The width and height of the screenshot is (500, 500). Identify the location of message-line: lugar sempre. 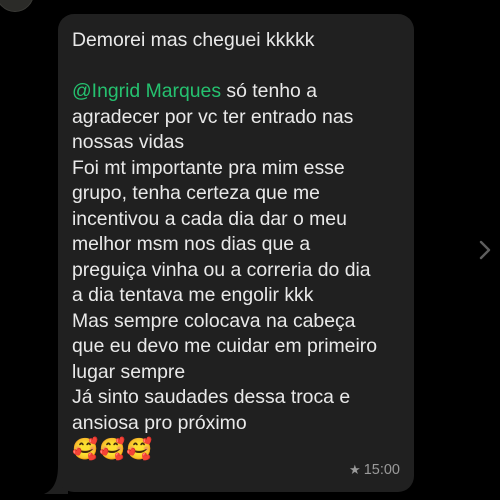
(129, 371).